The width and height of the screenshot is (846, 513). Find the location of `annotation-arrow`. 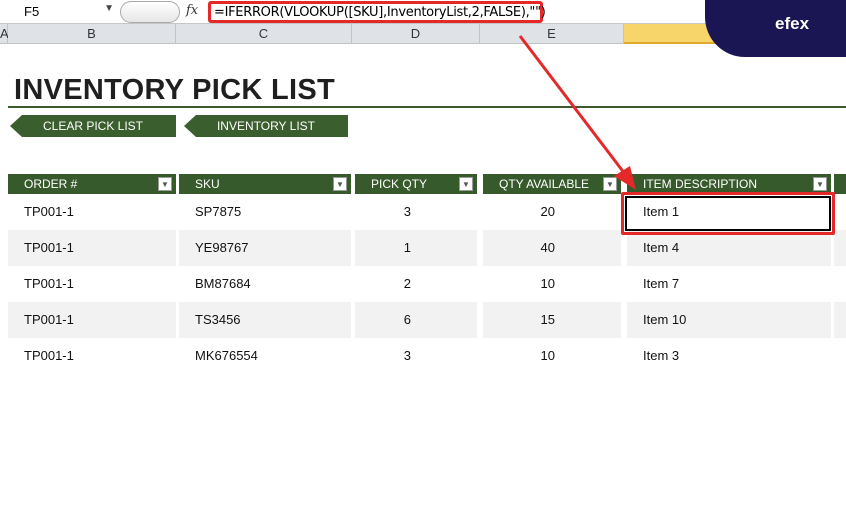

annotation-arrow is located at coordinates (577, 112).